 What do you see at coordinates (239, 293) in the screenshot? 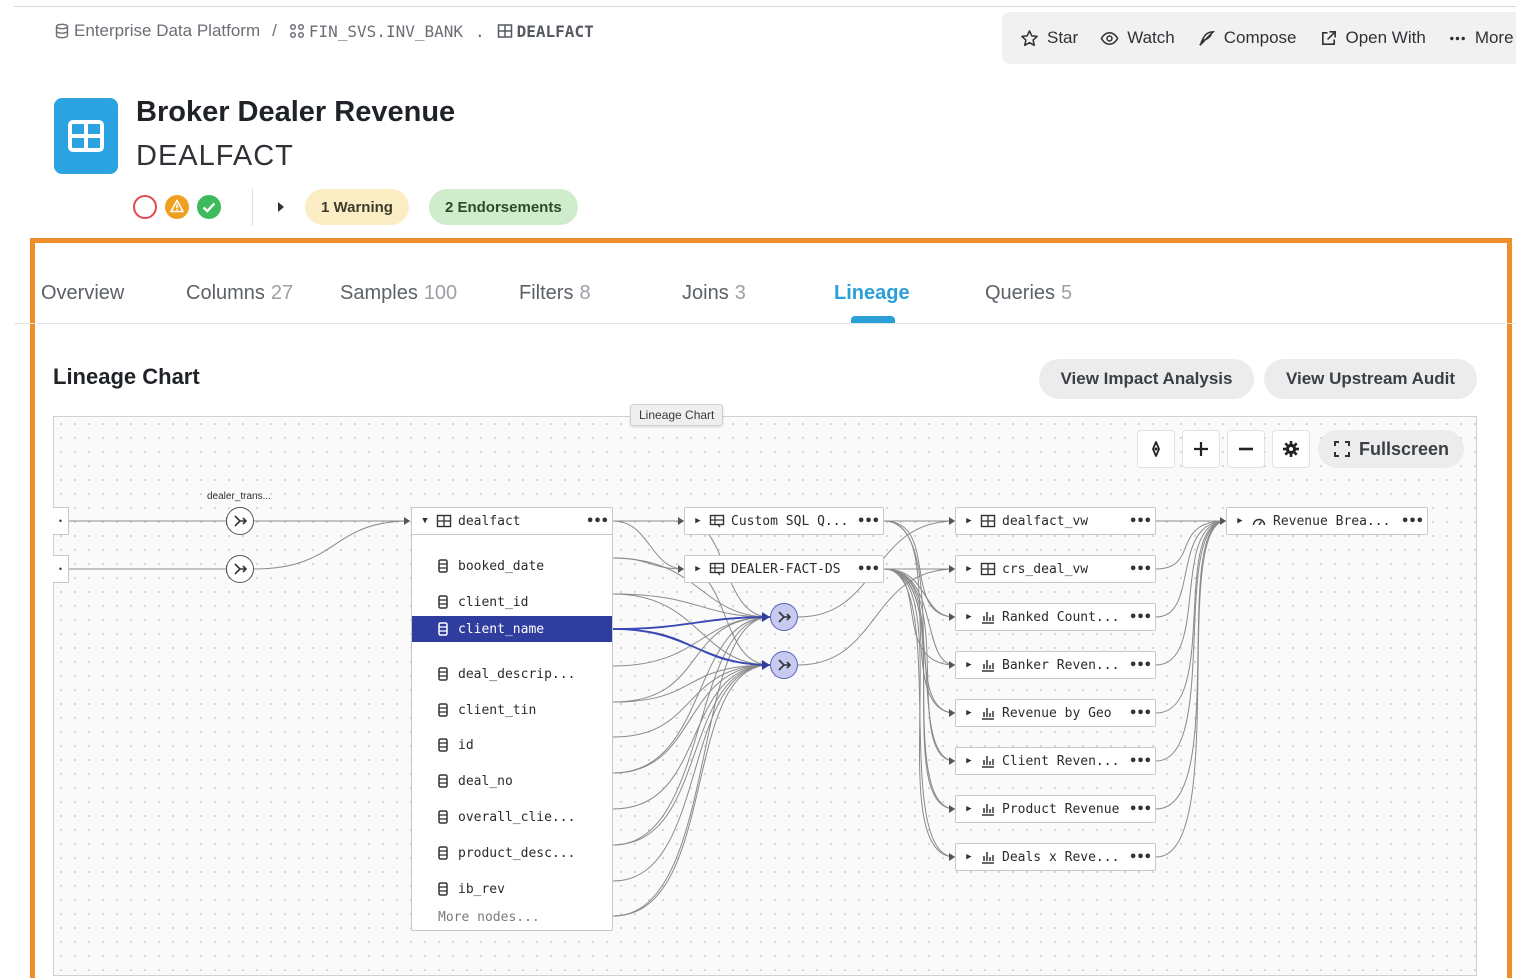
I see `tab-columns: Columns 27` at bounding box center [239, 293].